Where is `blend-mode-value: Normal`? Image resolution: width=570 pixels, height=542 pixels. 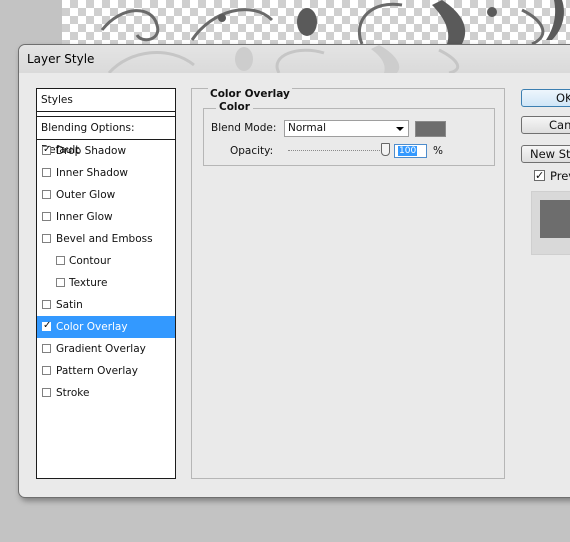 blend-mode-value: Normal is located at coordinates (307, 128).